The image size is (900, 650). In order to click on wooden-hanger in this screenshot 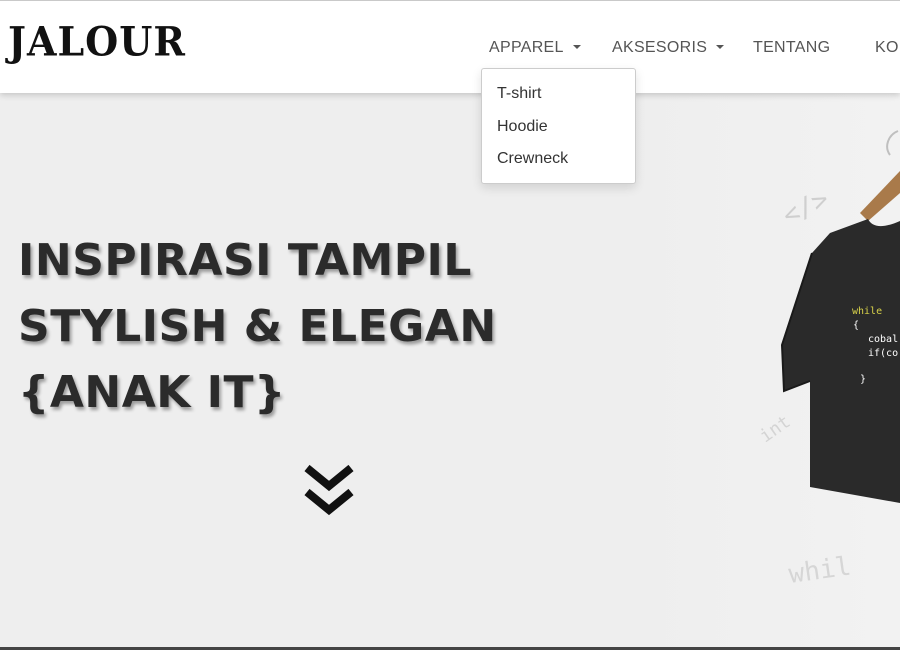, I will do `click(880, 196)`.